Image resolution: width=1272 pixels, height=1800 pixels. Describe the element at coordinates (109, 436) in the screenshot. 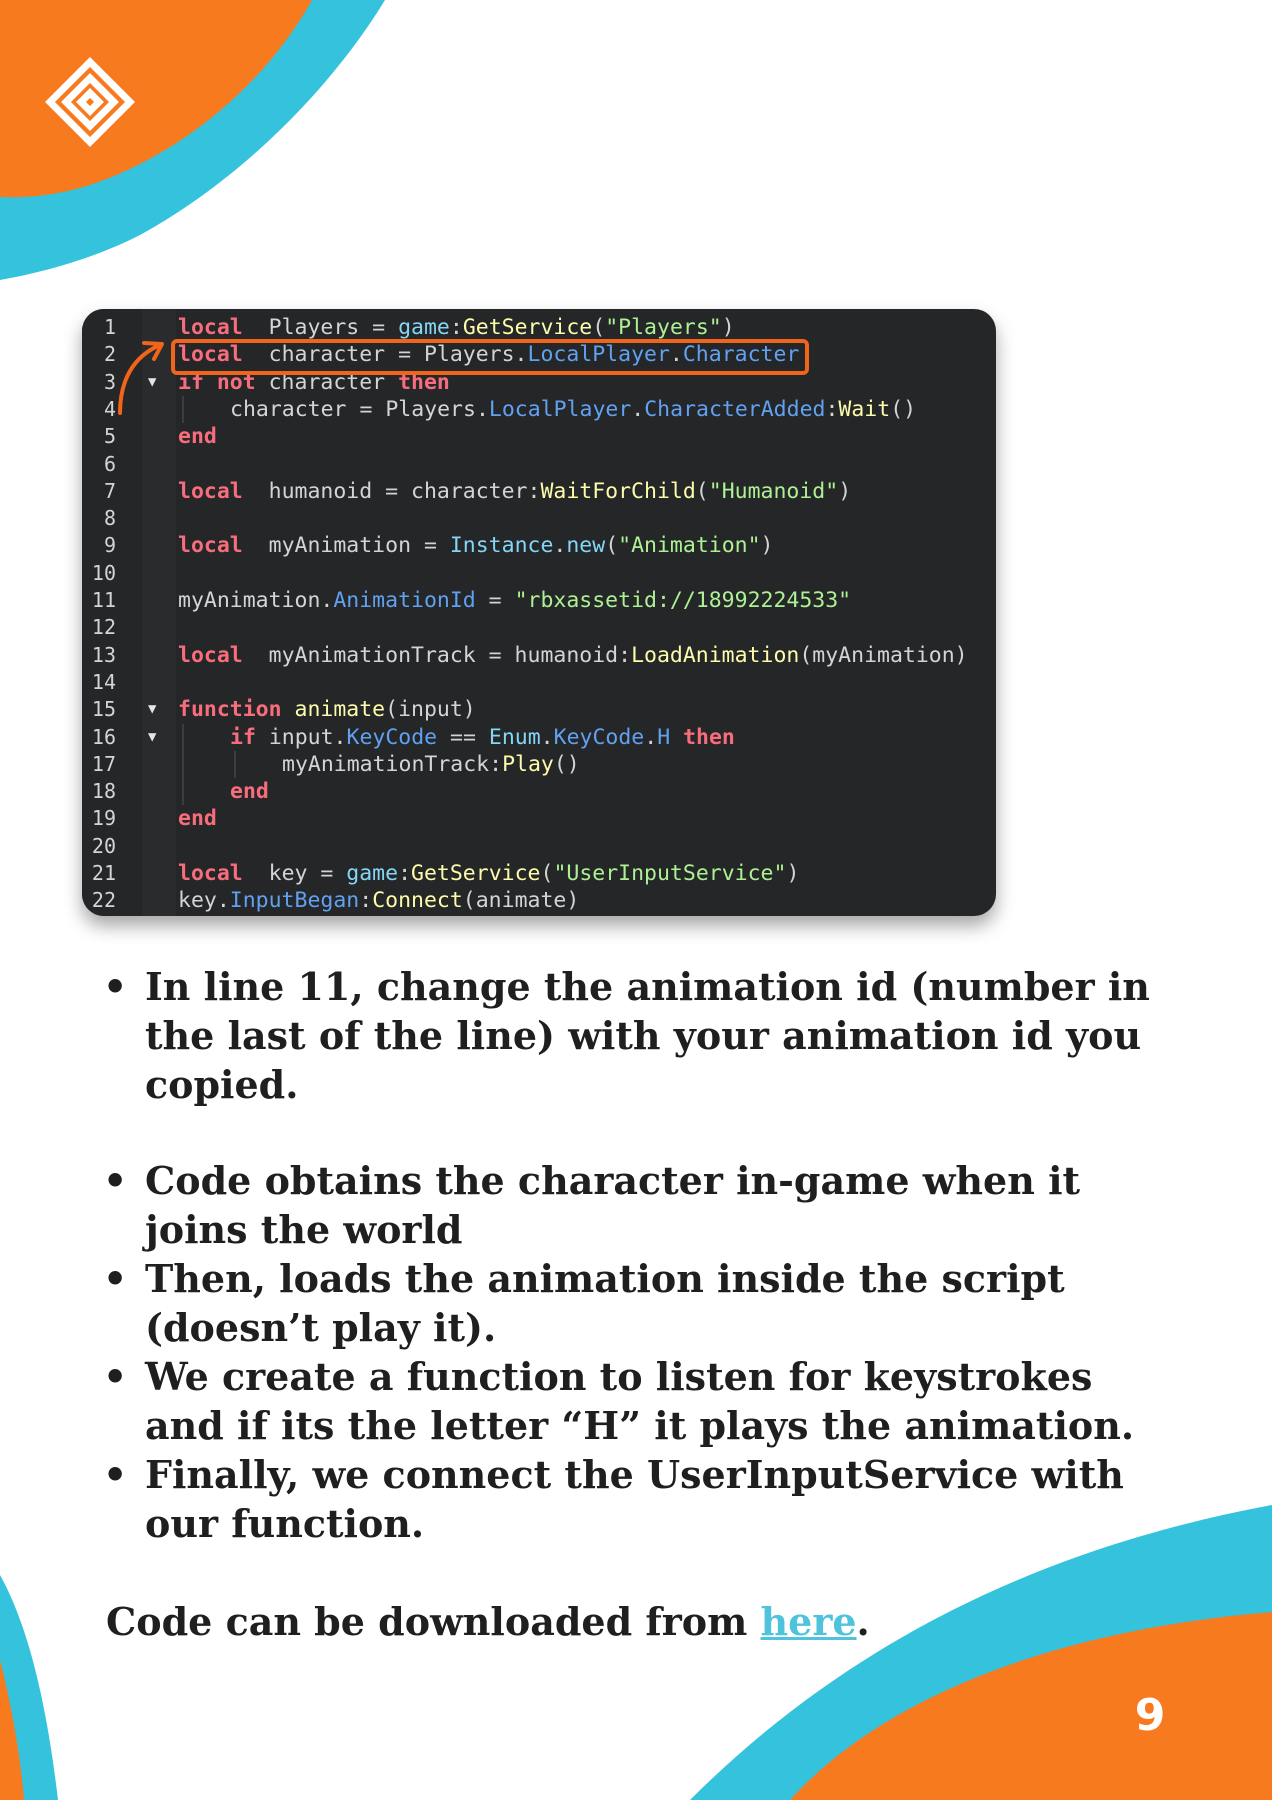

I see `line-number: 5` at that location.